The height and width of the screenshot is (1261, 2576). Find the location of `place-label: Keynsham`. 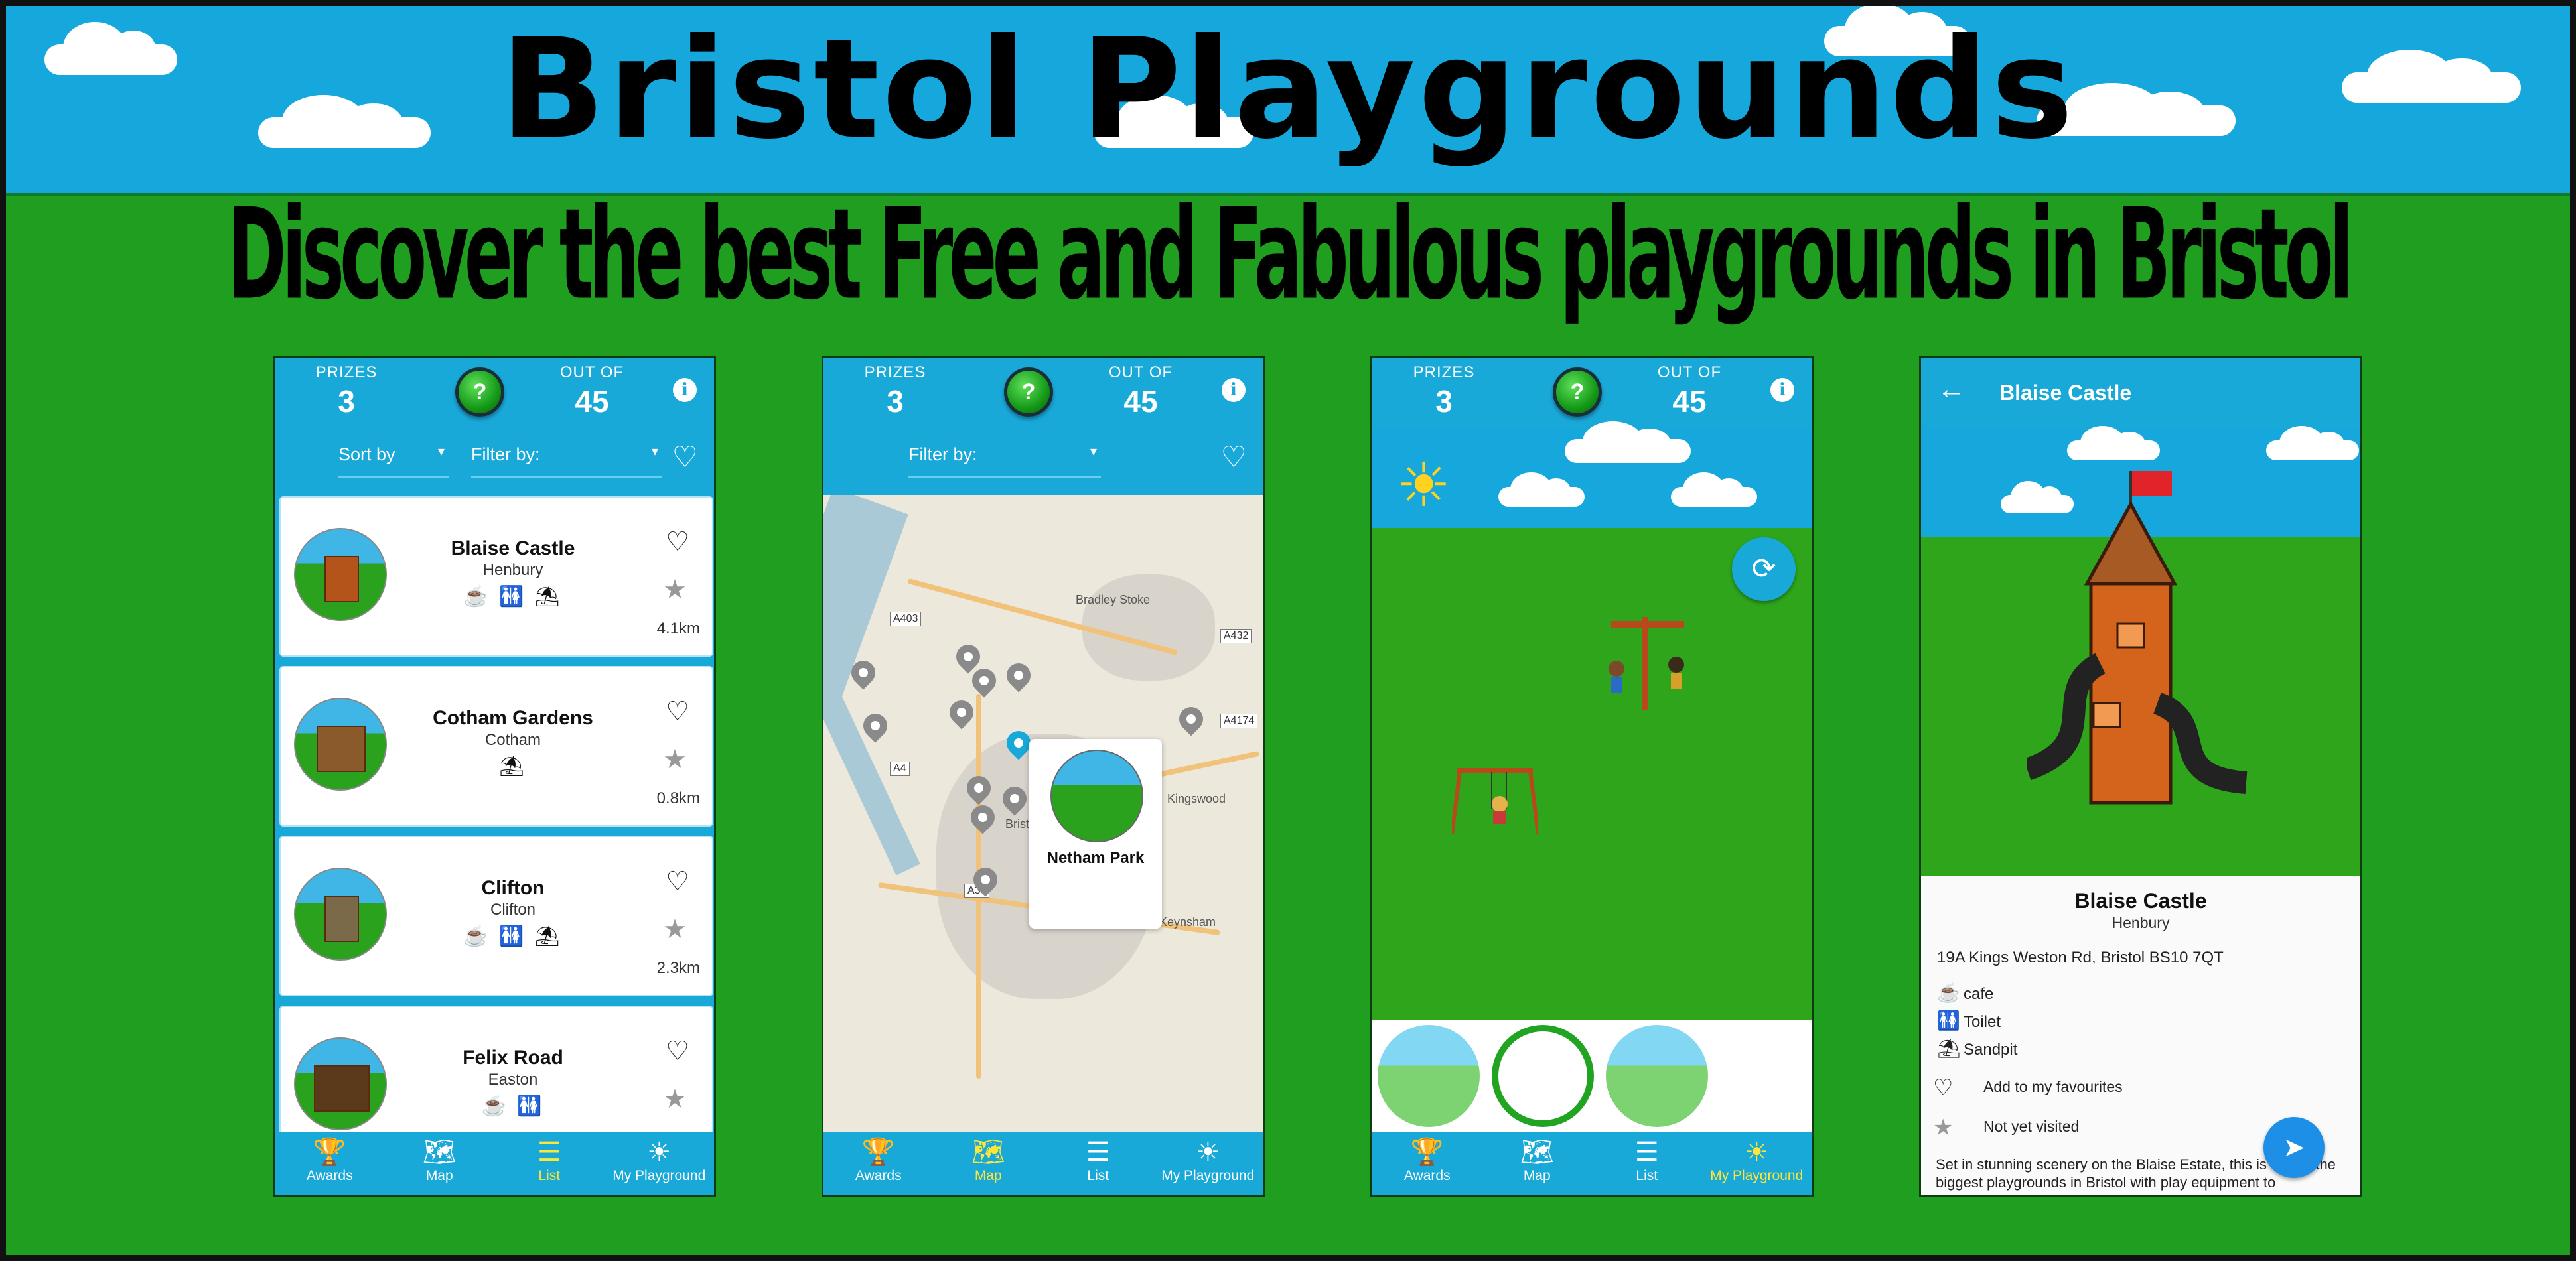

place-label: Keynsham is located at coordinates (1188, 922).